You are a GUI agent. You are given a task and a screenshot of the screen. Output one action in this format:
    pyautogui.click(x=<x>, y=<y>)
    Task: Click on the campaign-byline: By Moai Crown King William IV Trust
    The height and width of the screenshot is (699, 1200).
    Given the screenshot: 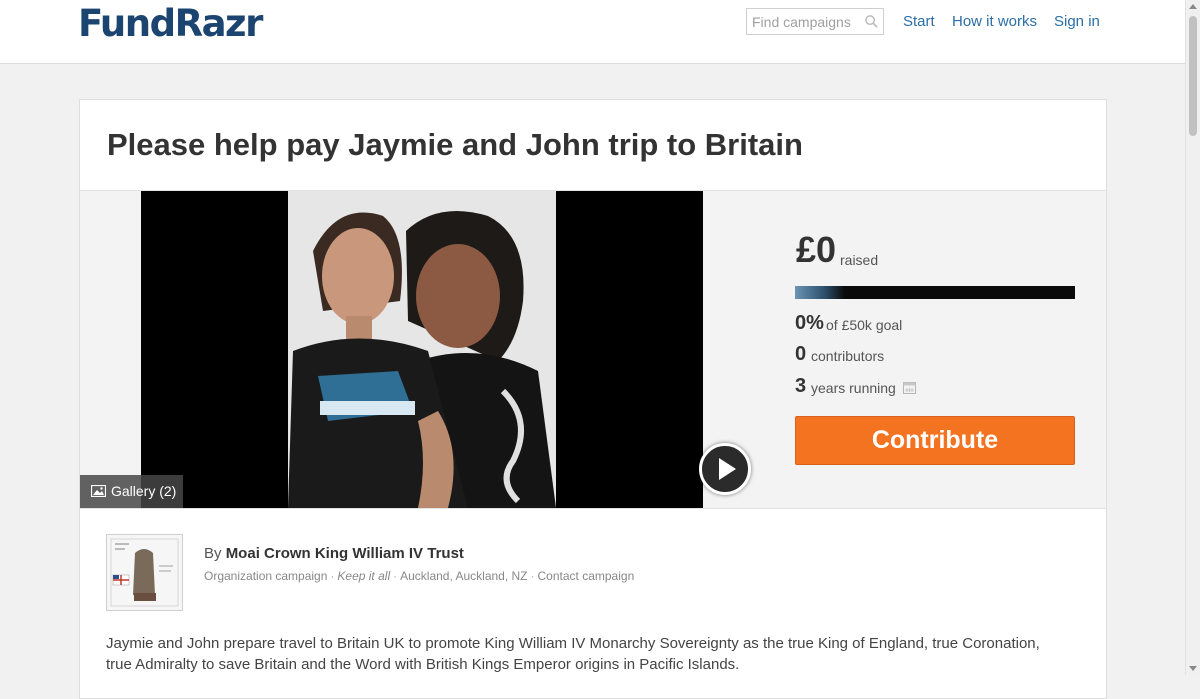 What is the action you would take?
    pyautogui.click(x=334, y=553)
    